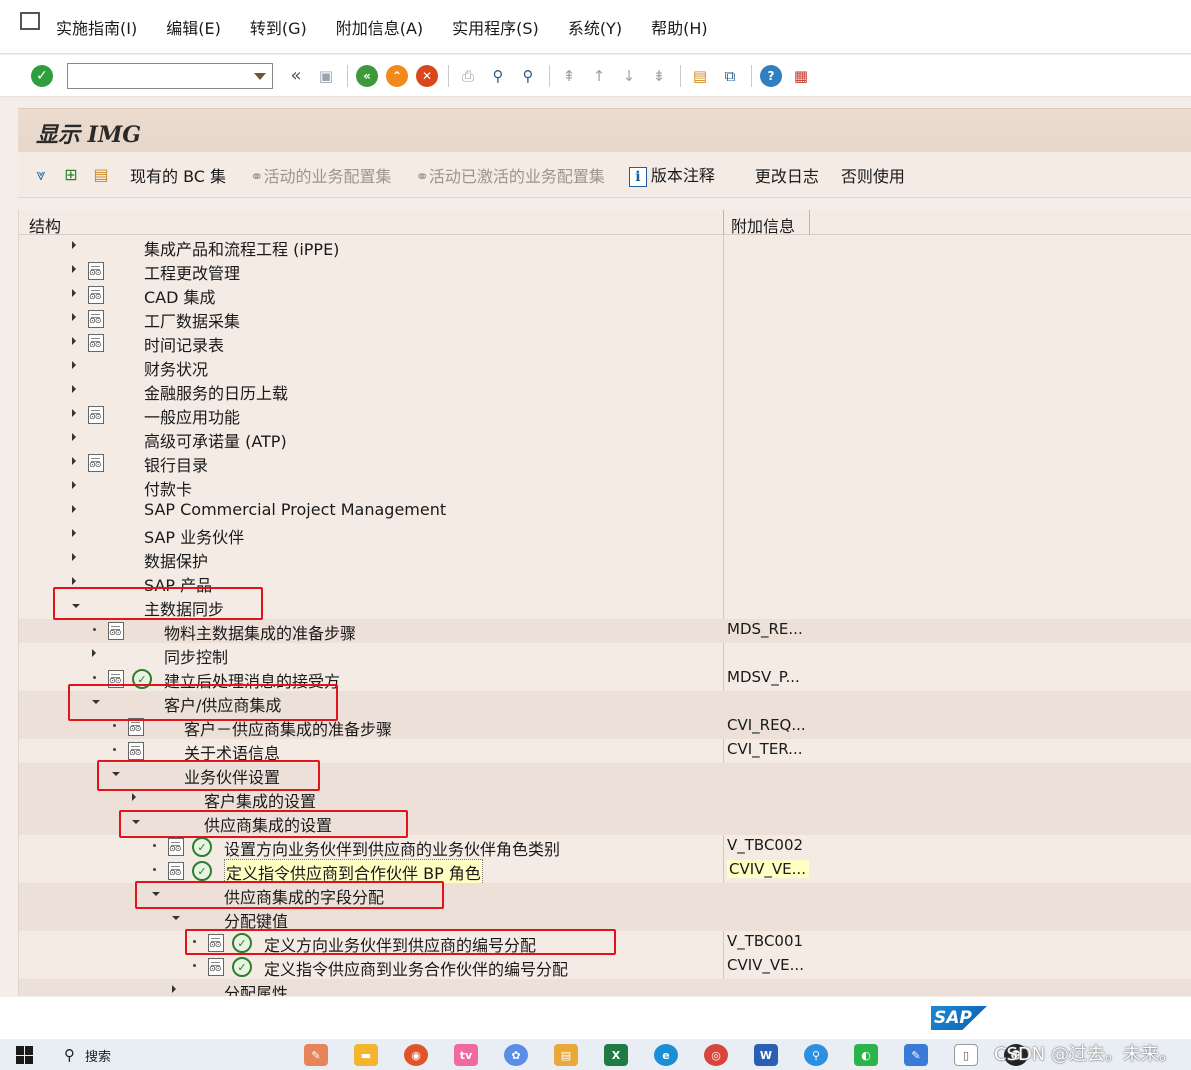  I want to click on tree-row: 金融服务的日历上载, so click(605, 391).